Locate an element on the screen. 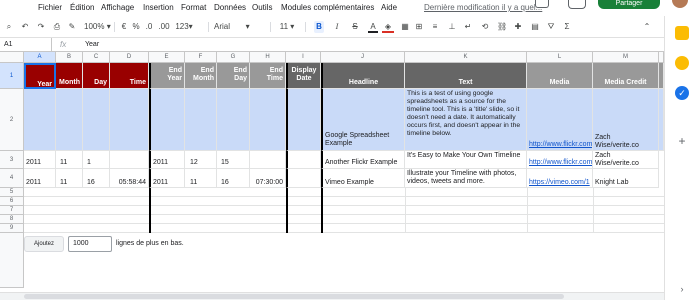 Image resolution: width=700 pixels, height=300 pixels. row-header: 5 is located at coordinates (12, 192).